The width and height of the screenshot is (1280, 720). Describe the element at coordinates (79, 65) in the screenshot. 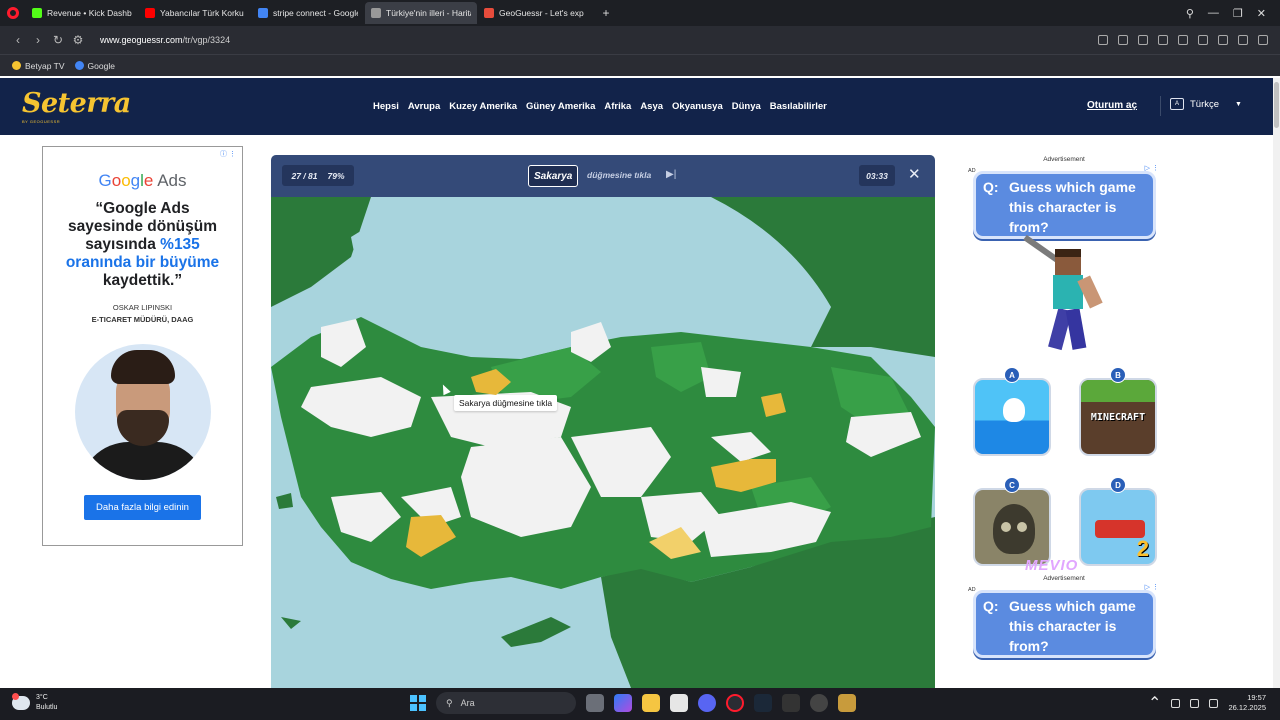

I see `bookmark-favicon-icon` at that location.